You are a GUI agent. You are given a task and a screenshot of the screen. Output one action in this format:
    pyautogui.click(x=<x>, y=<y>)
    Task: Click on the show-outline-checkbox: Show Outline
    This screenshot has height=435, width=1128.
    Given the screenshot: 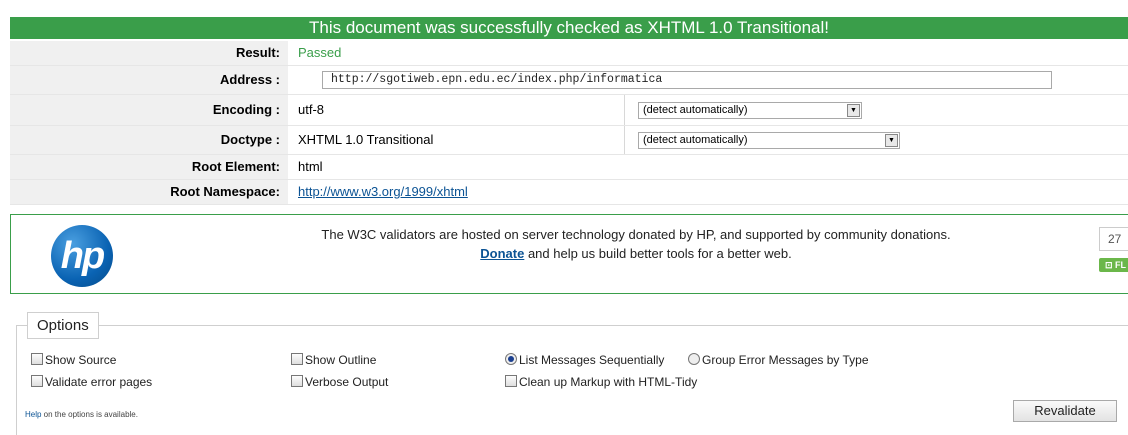 What is the action you would take?
    pyautogui.click(x=333, y=360)
    